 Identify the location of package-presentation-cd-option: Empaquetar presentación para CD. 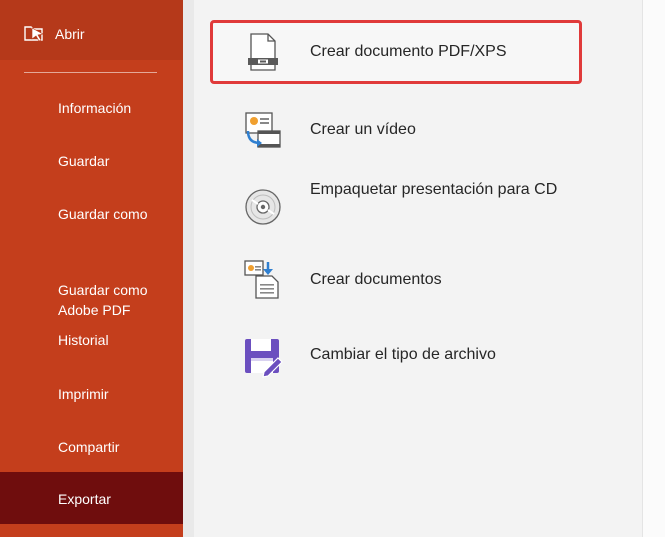
(396, 207).